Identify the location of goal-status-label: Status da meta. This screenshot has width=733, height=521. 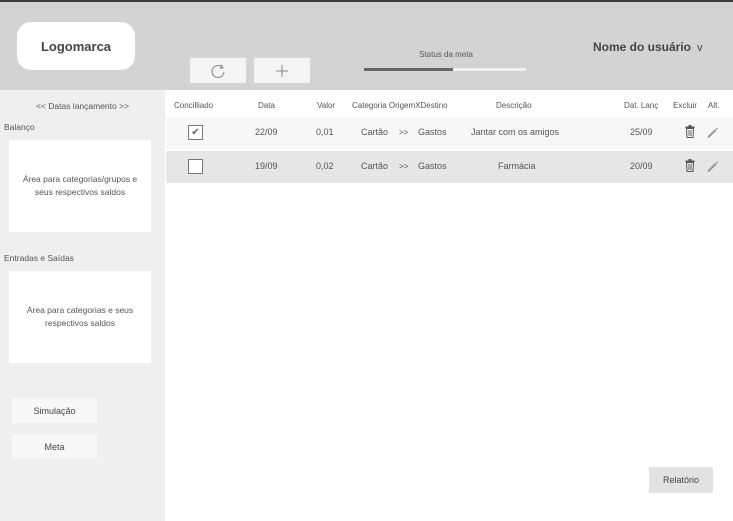
(446, 54).